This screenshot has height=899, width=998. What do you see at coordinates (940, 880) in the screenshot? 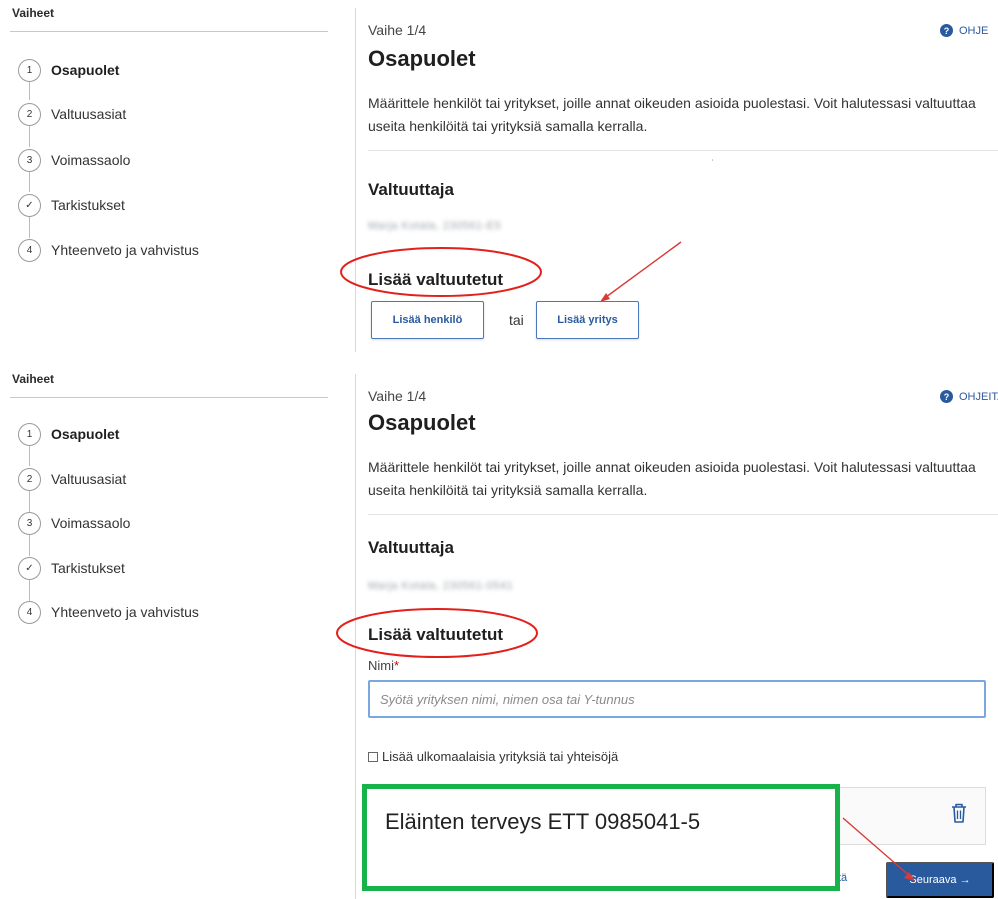
I see `next-button: Seuraava →` at bounding box center [940, 880].